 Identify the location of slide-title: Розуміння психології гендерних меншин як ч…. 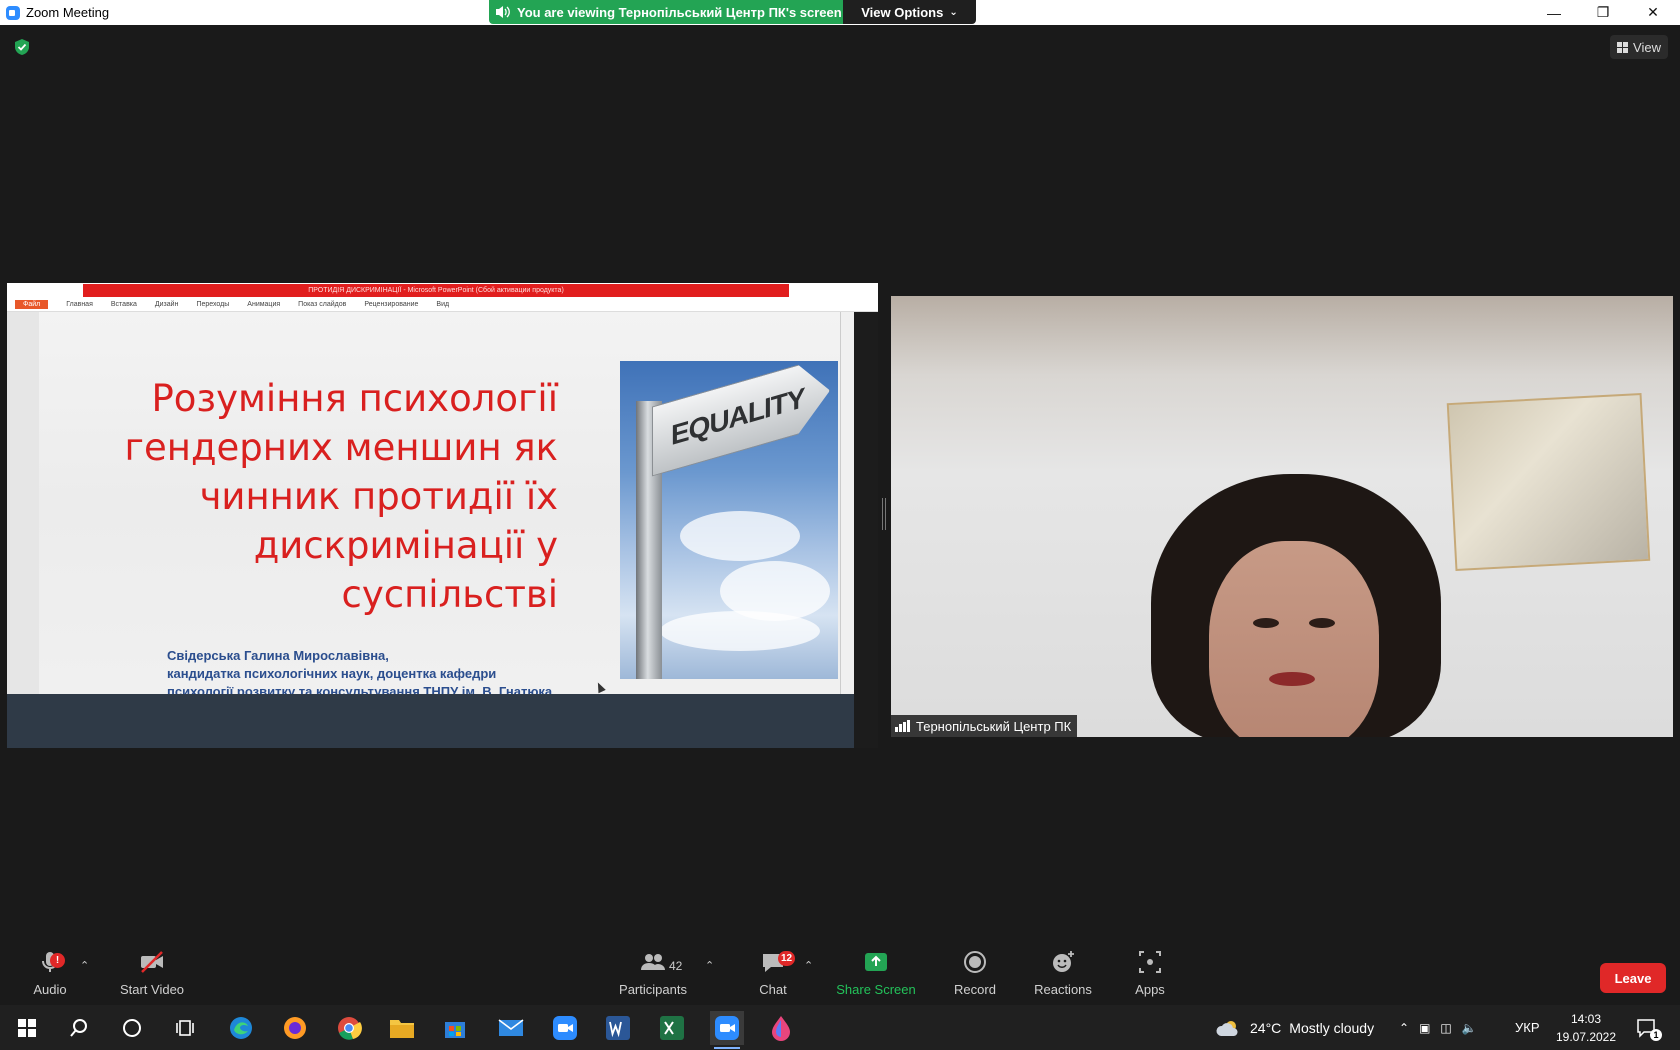
(298, 496).